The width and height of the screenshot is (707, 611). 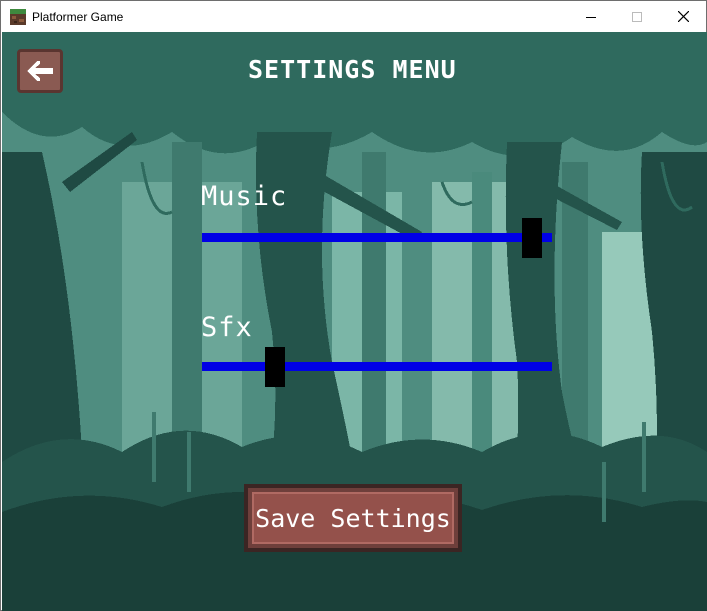 I want to click on minimize-button, so click(x=591, y=16).